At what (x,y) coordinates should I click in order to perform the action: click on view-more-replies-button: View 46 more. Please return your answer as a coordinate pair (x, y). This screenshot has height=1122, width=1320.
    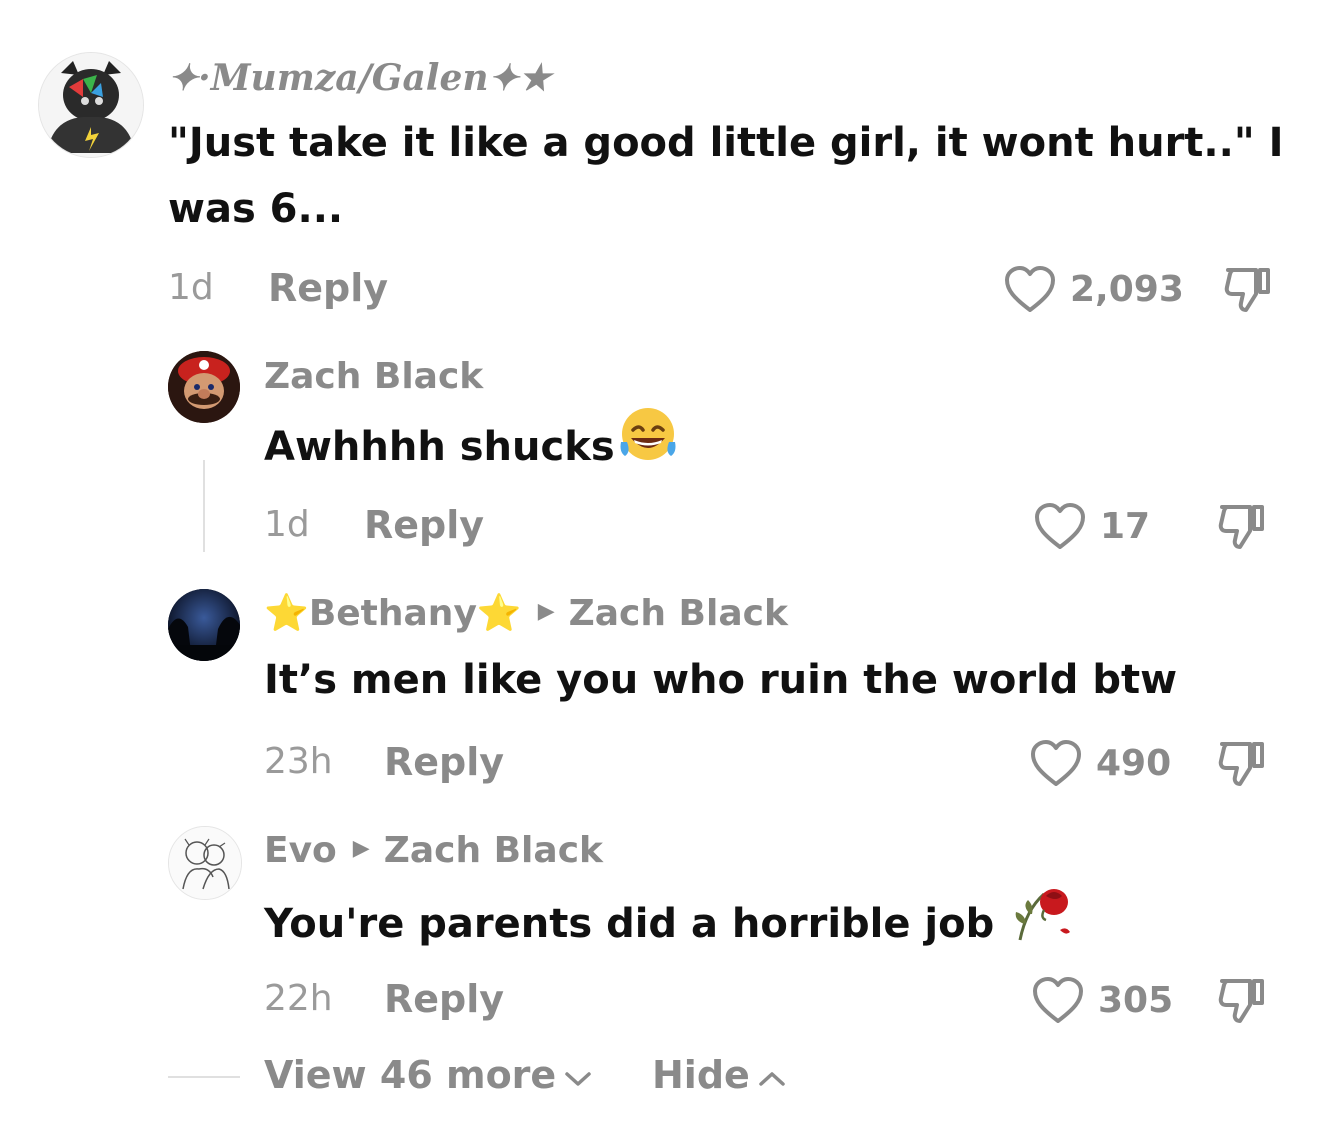
    Looking at the image, I should click on (428, 1076).